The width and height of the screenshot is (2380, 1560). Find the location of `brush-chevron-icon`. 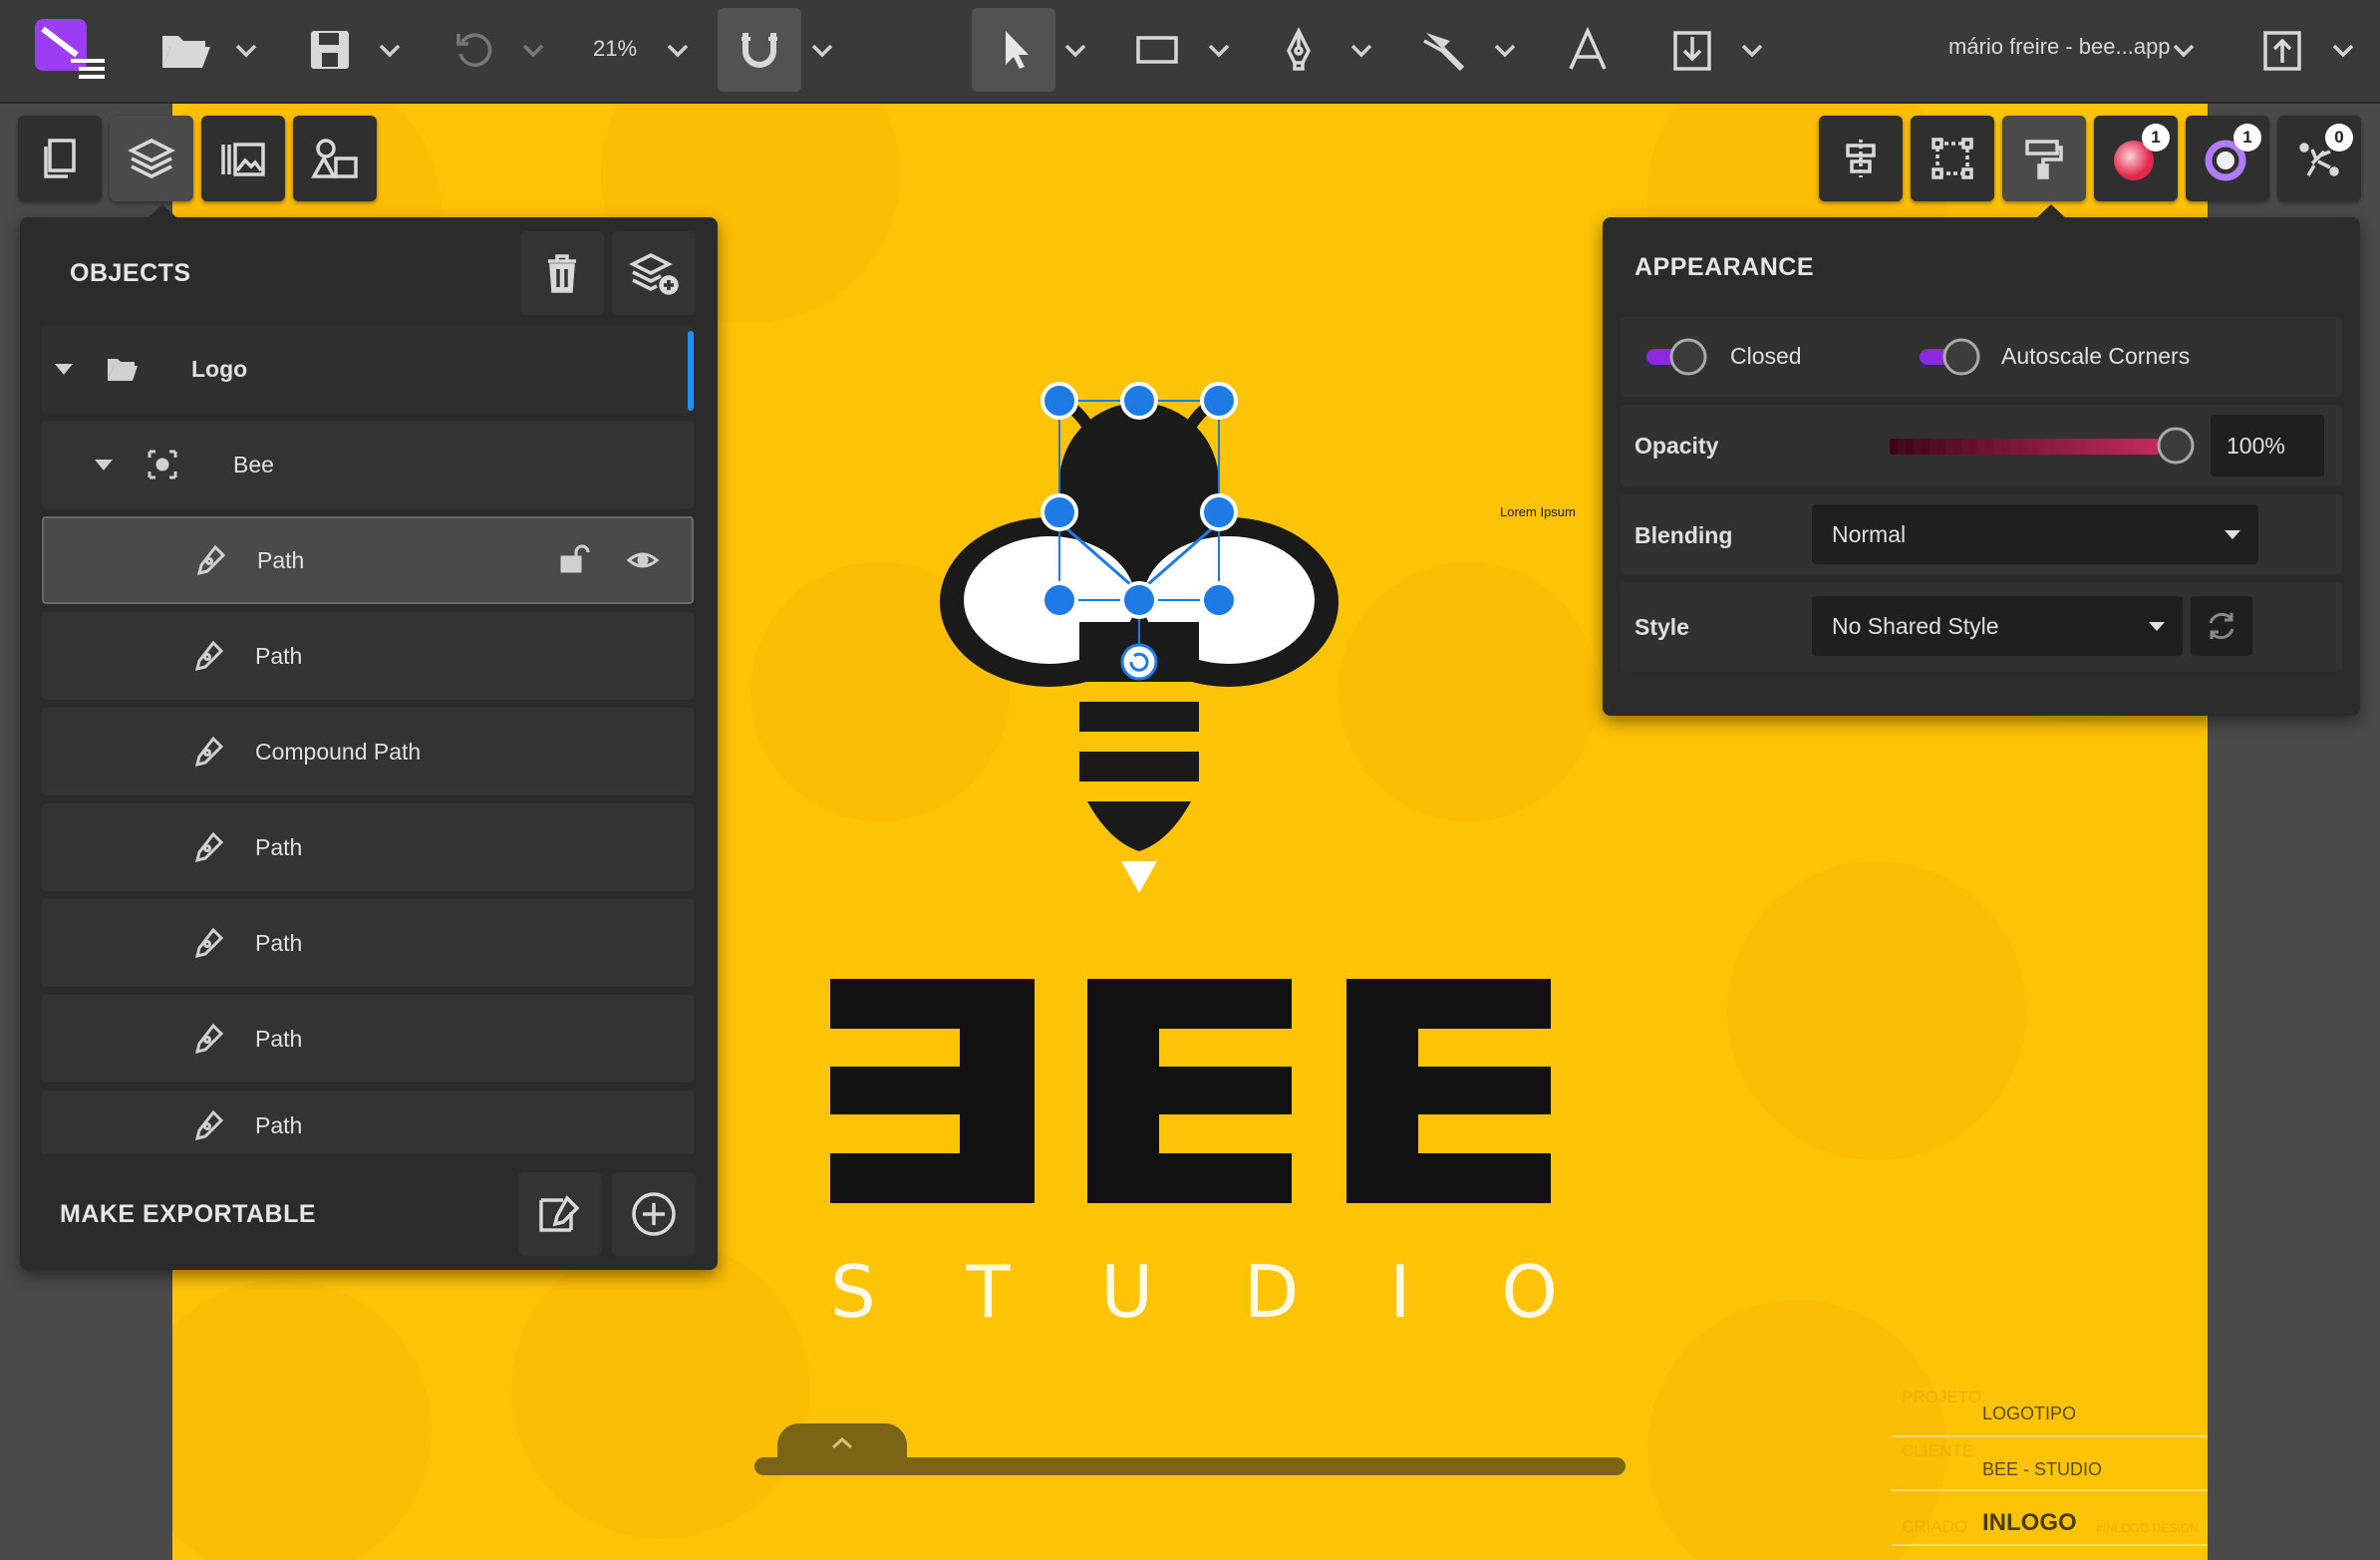

brush-chevron-icon is located at coordinates (1505, 50).